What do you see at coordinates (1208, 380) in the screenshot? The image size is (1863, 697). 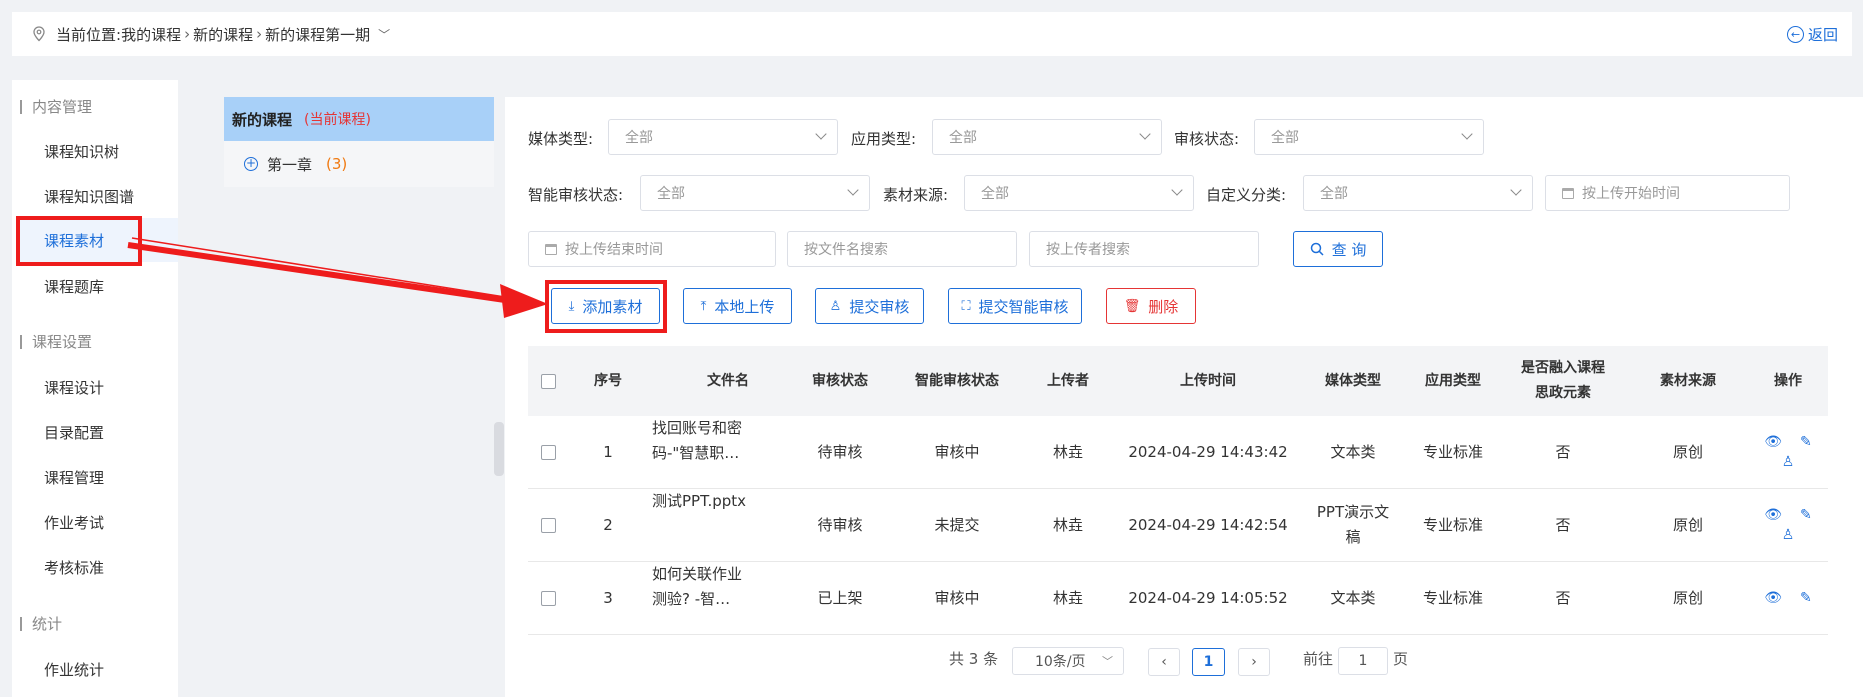 I see `col-header-upload-time: 上传时间` at bounding box center [1208, 380].